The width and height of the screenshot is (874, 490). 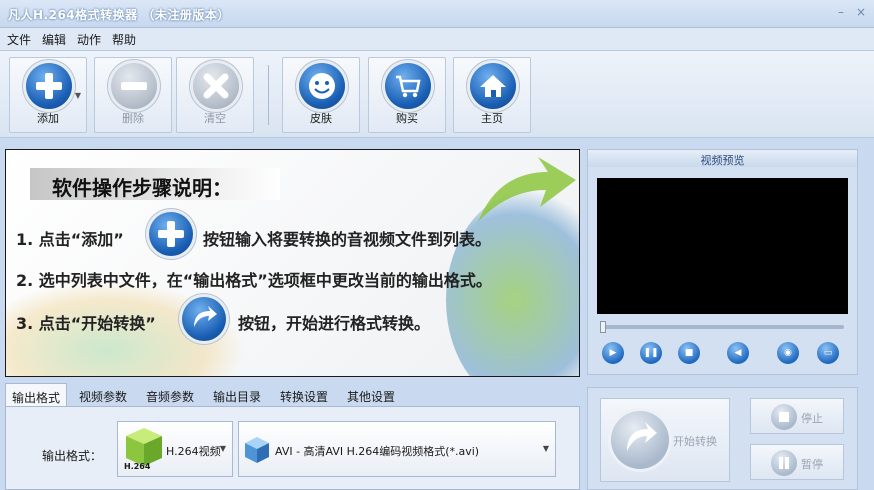 What do you see at coordinates (407, 118) in the screenshot?
I see `buy-label: 购买` at bounding box center [407, 118].